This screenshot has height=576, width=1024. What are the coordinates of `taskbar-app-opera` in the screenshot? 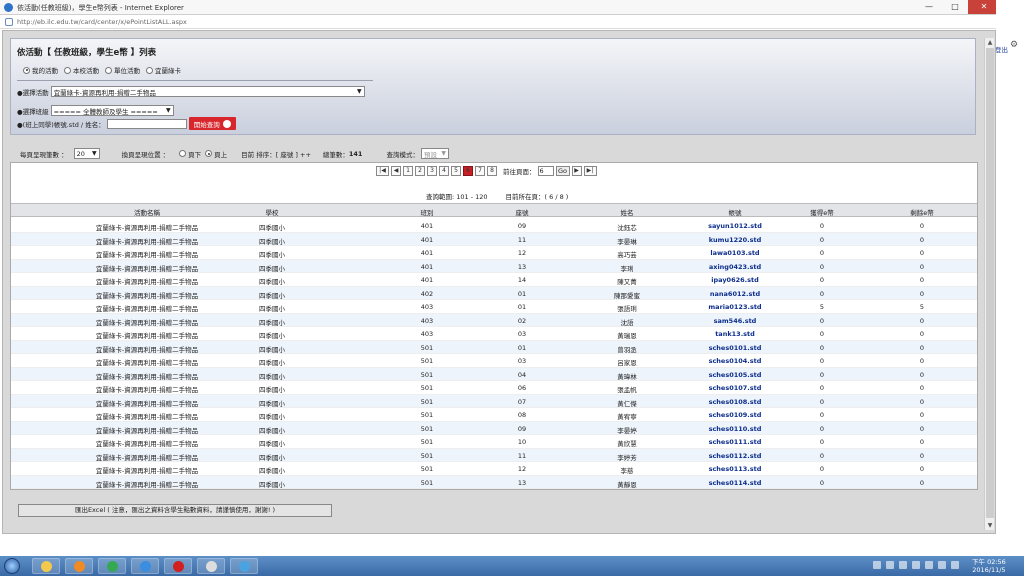 It's located at (178, 566).